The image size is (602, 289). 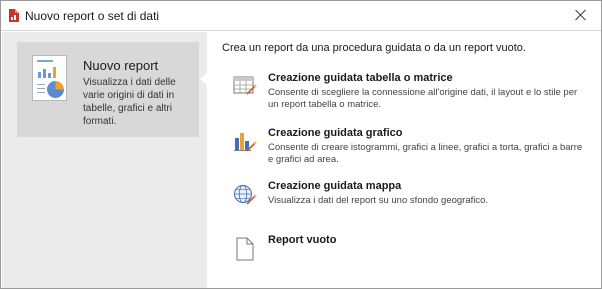 I want to click on blank-document-icon, so click(x=245, y=249).